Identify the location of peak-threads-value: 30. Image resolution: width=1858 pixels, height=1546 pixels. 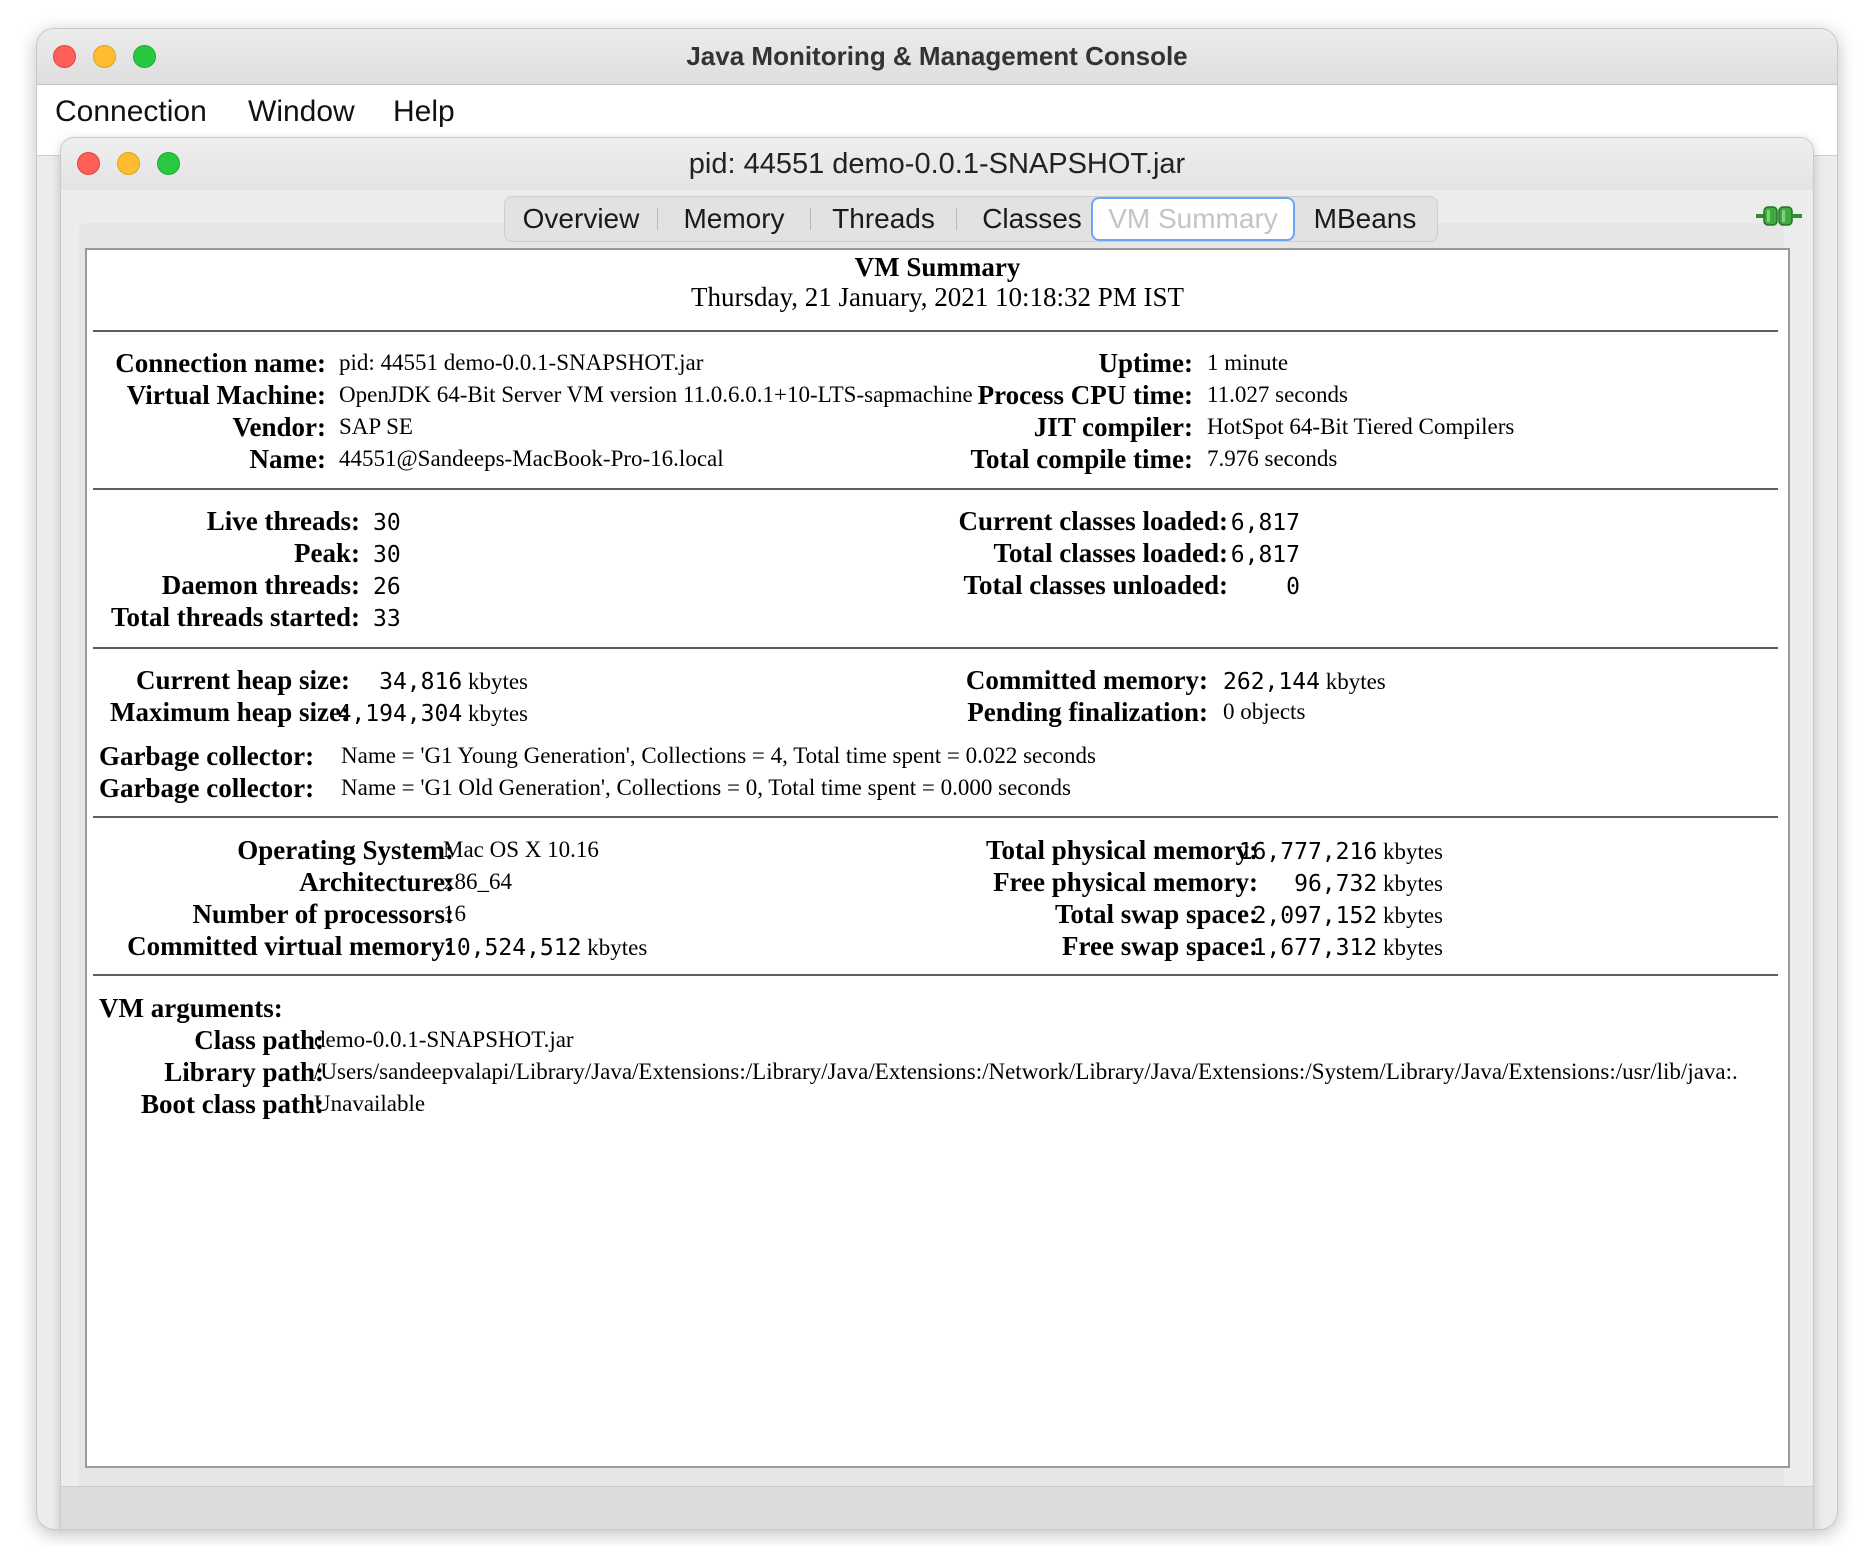
(387, 555).